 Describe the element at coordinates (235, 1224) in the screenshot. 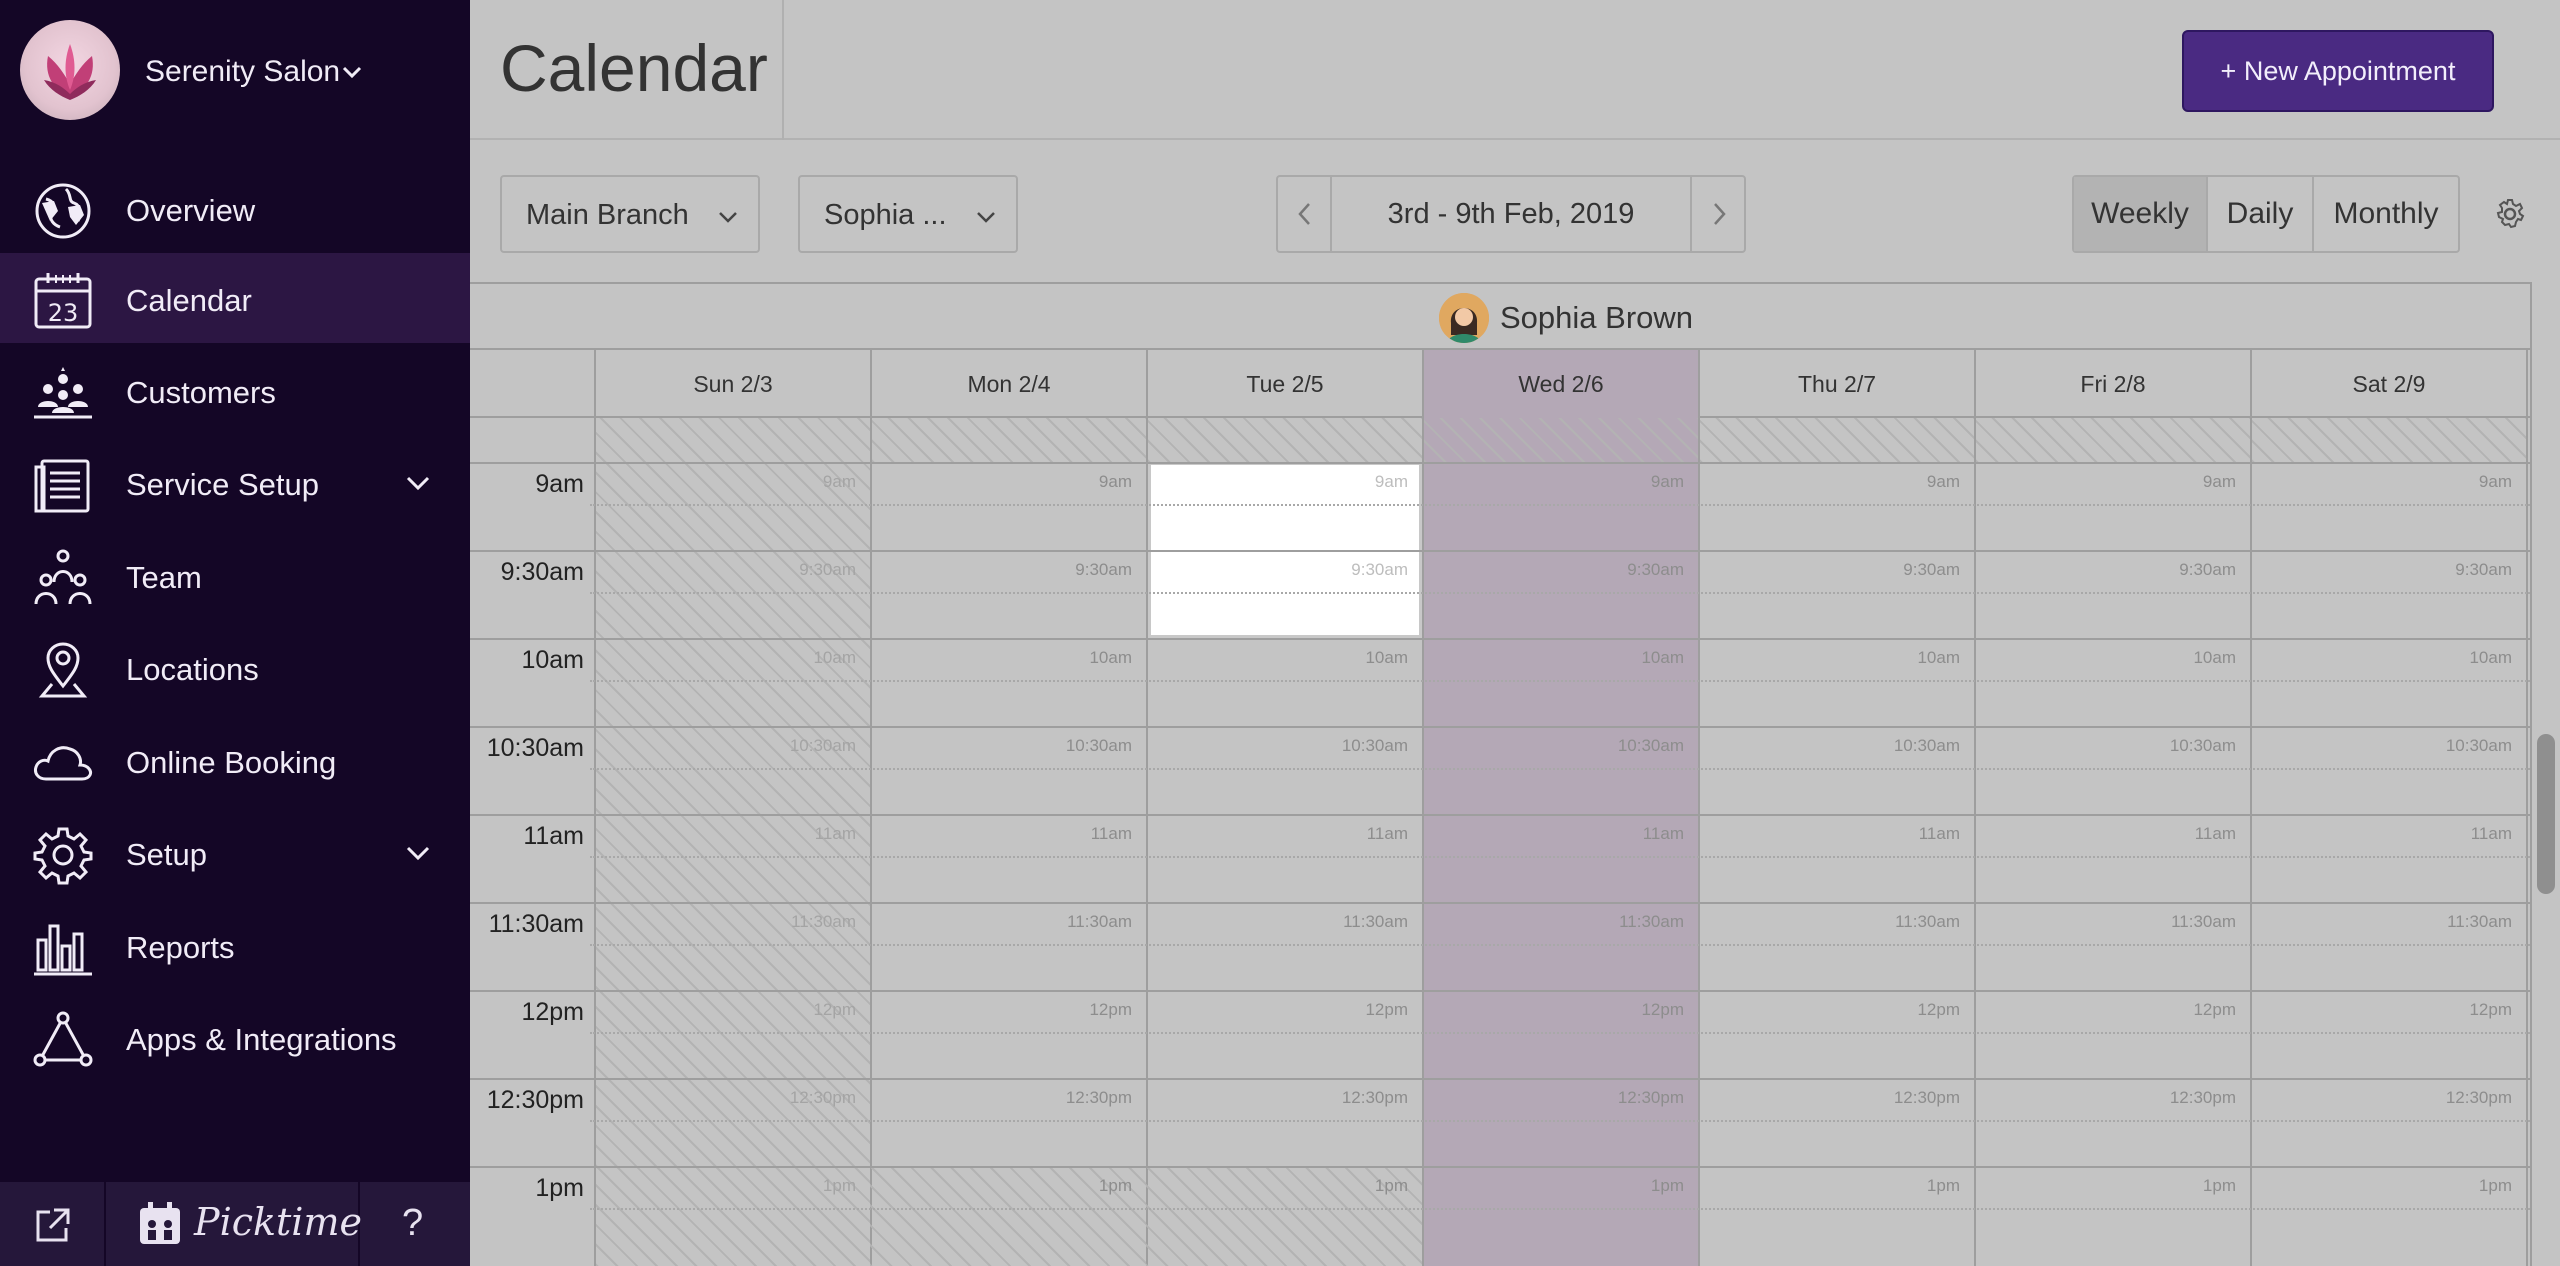

I see `picktime-brand-link: Picktime` at that location.